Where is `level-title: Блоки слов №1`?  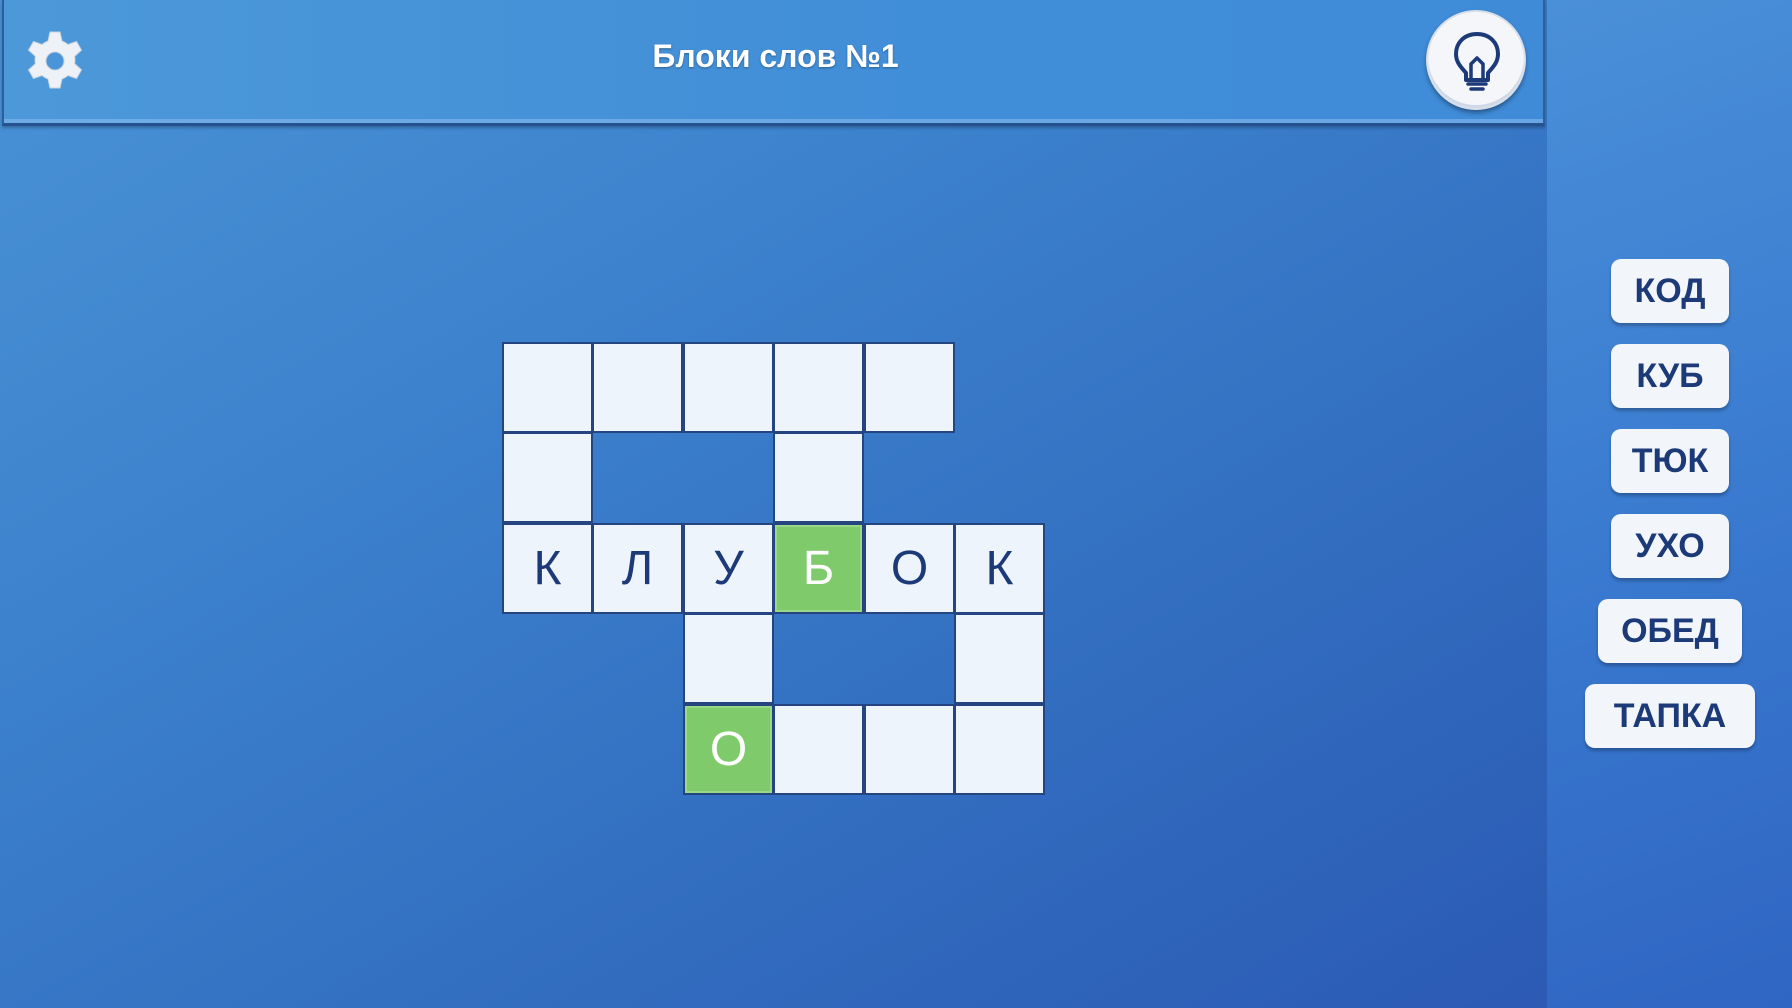
level-title: Блоки слов №1 is located at coordinates (775, 56).